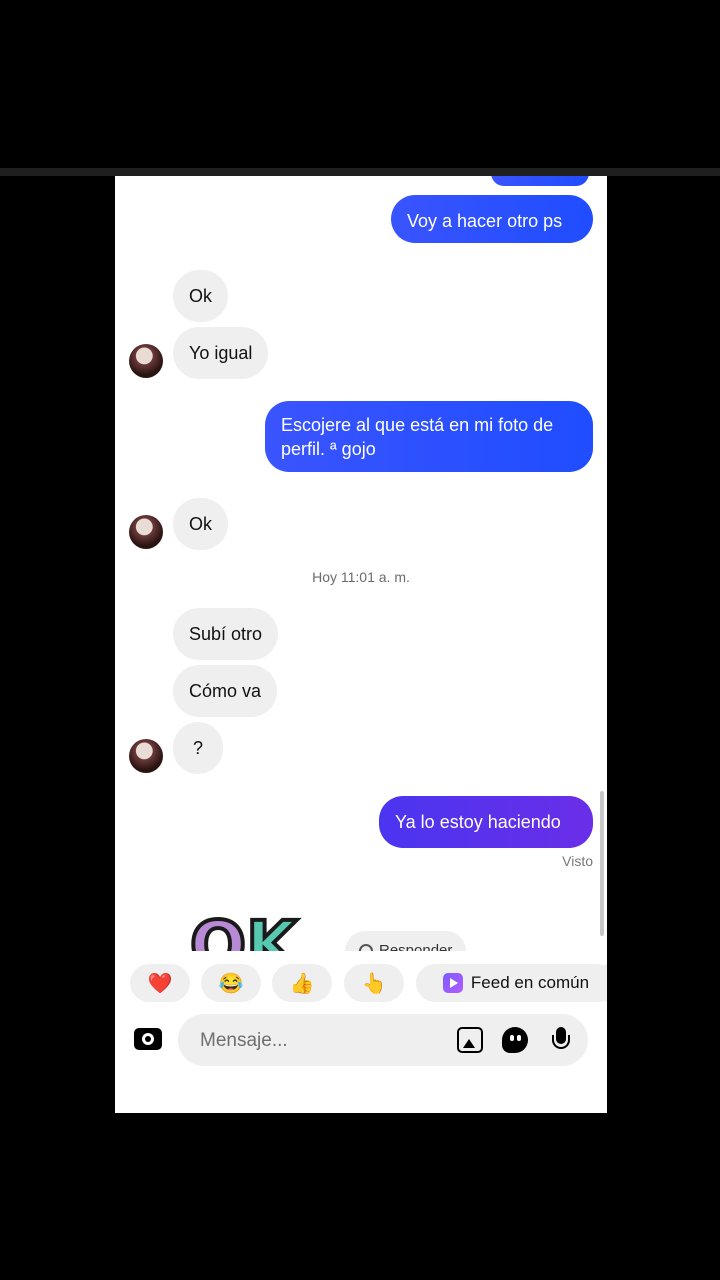 The width and height of the screenshot is (720, 1280). I want to click on sticker-icon, so click(515, 1040).